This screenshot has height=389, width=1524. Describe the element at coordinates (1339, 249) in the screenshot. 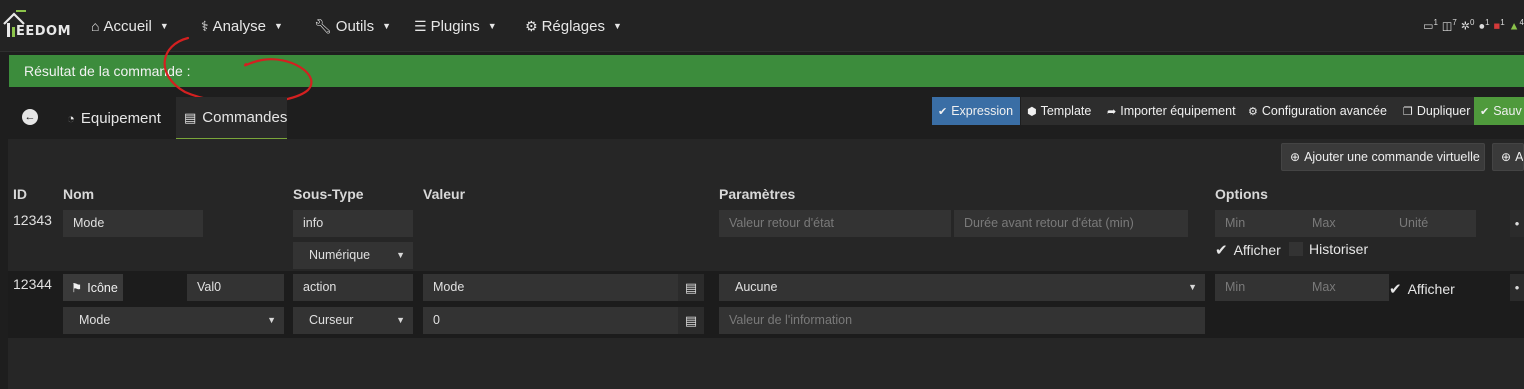

I see `history-label: Historiser` at that location.